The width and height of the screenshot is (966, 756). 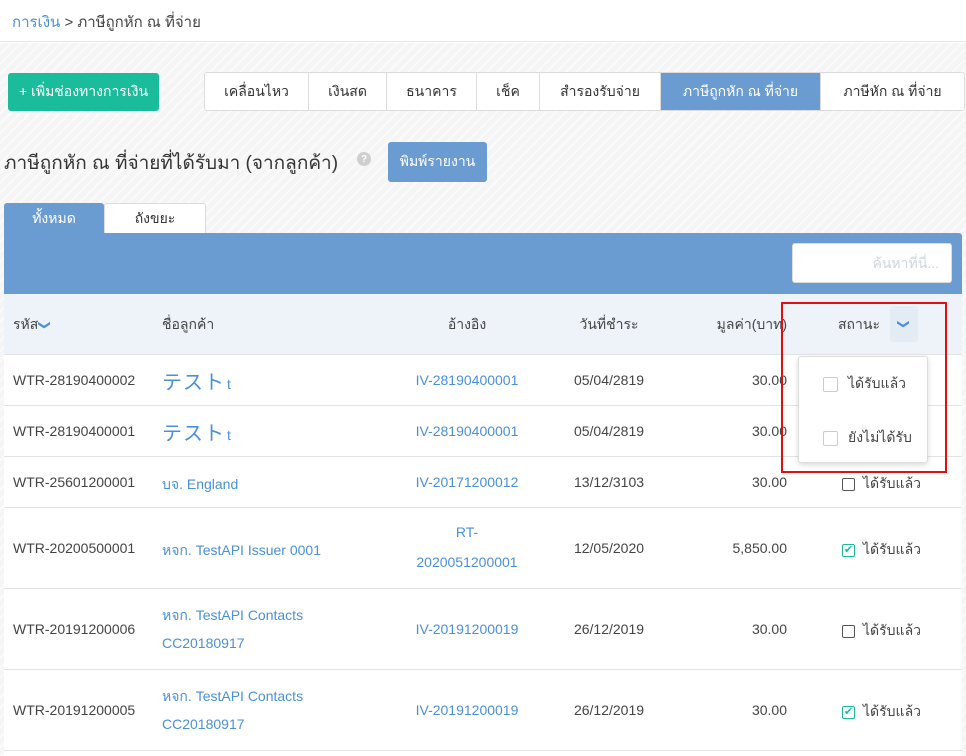 I want to click on tab-bank: ธนาคาร, so click(x=432, y=91).